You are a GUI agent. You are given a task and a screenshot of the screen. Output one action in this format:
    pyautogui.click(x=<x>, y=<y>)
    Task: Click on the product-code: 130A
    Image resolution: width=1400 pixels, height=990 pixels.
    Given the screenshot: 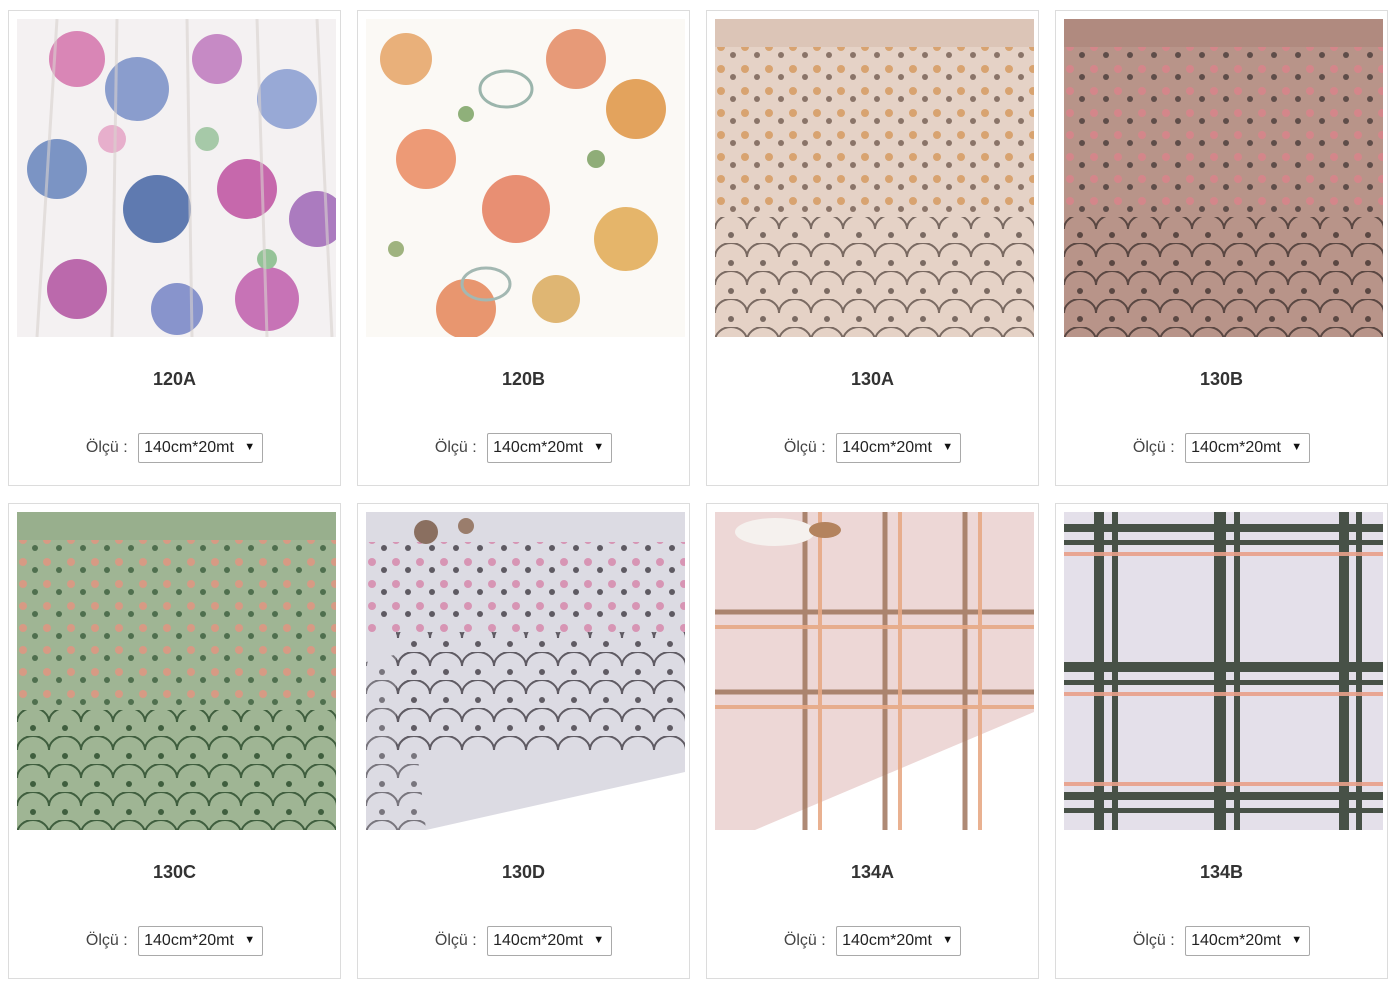 What is the action you would take?
    pyautogui.click(x=872, y=379)
    